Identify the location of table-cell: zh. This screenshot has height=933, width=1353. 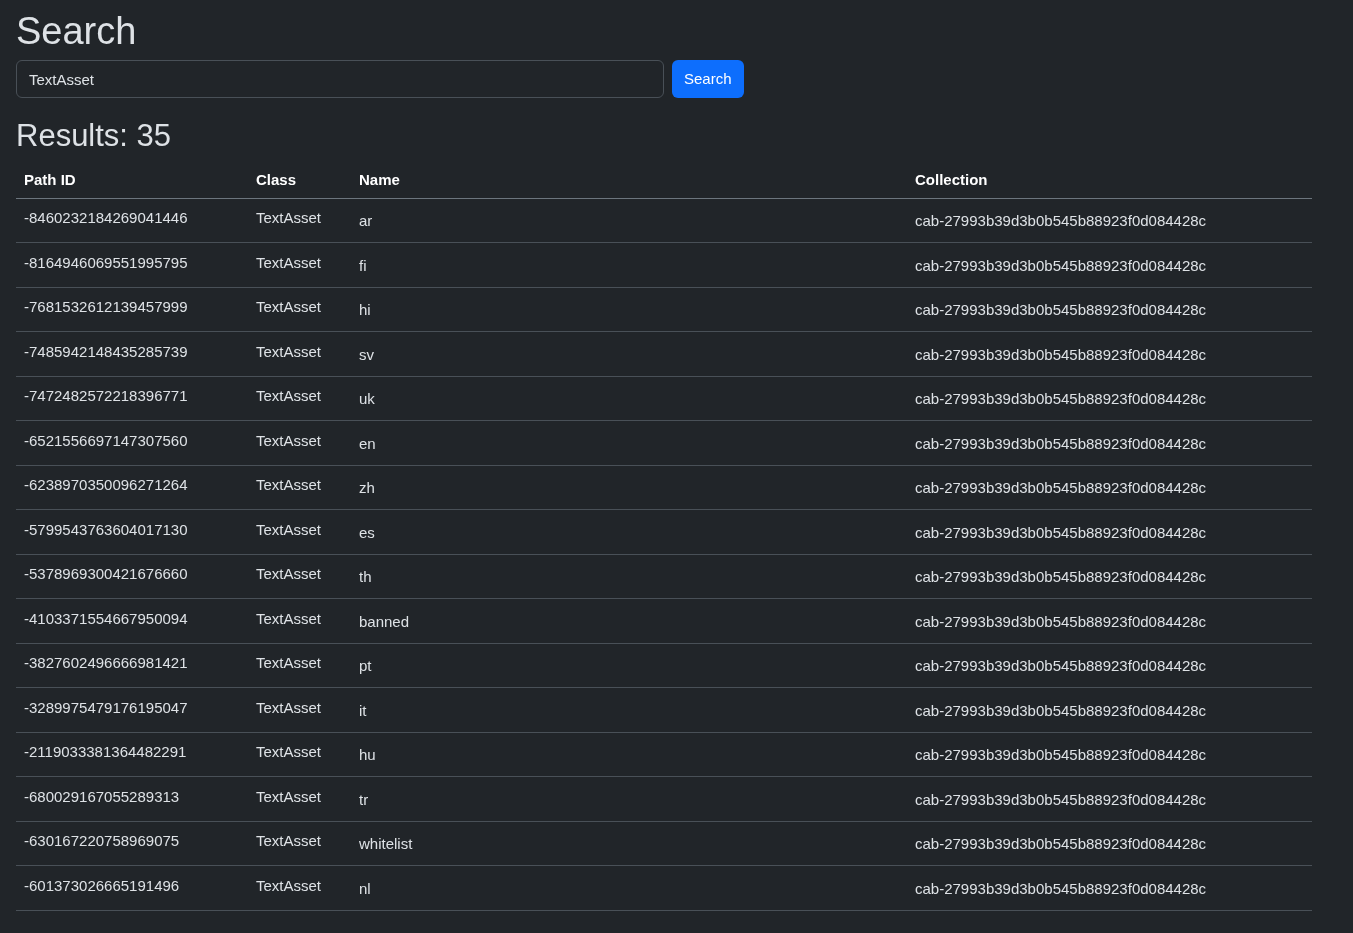
(367, 487).